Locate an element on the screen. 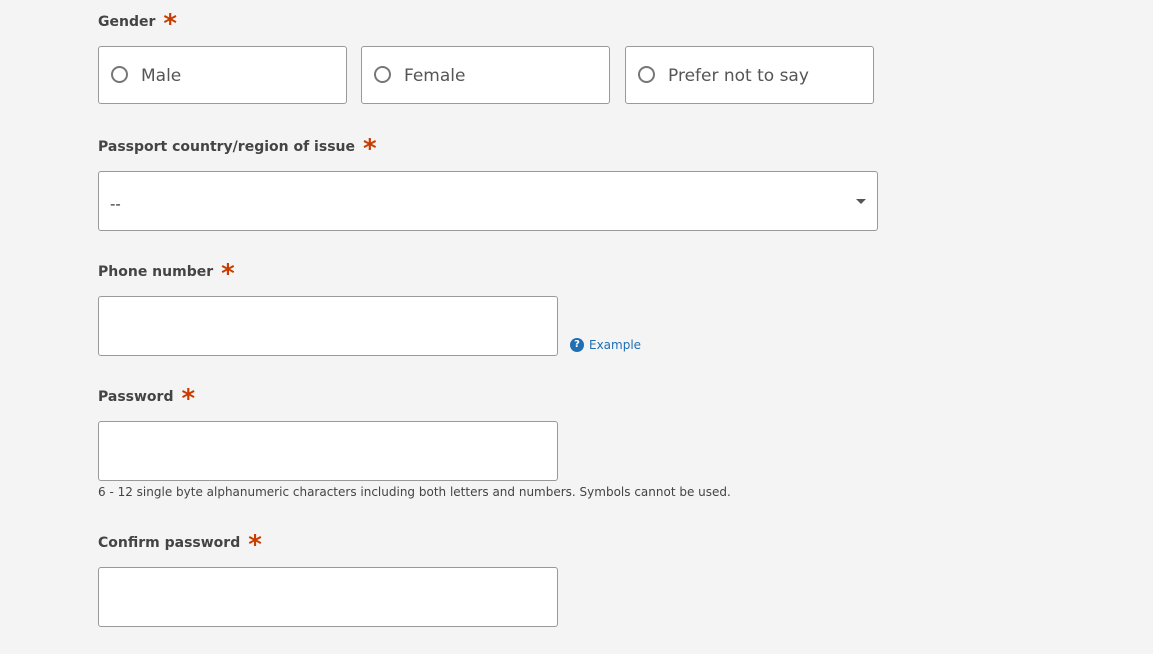 This screenshot has height=654, width=1153. passport-country-select: -- is located at coordinates (488, 201).